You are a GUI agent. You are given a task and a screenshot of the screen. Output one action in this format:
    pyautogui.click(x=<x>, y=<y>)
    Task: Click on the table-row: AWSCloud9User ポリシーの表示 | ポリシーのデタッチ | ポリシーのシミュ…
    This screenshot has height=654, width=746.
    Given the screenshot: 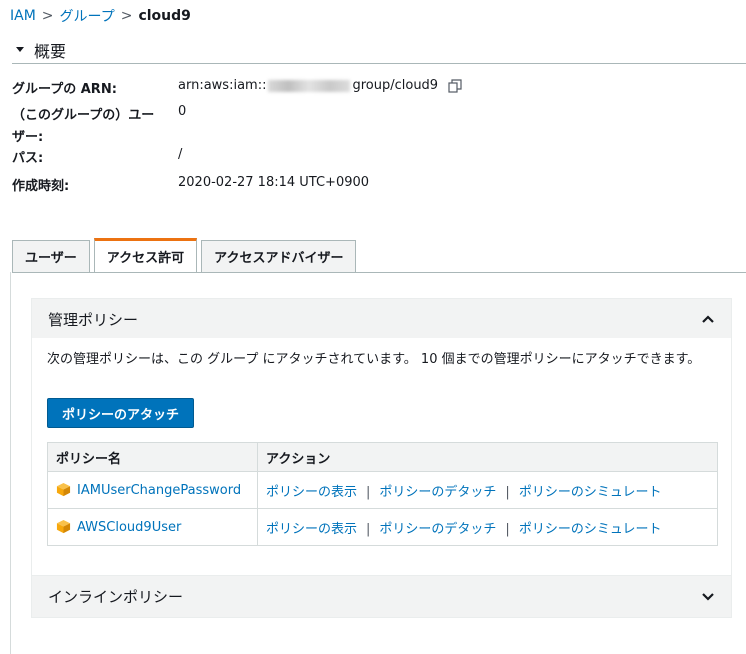 What is the action you would take?
    pyautogui.click(x=382, y=527)
    